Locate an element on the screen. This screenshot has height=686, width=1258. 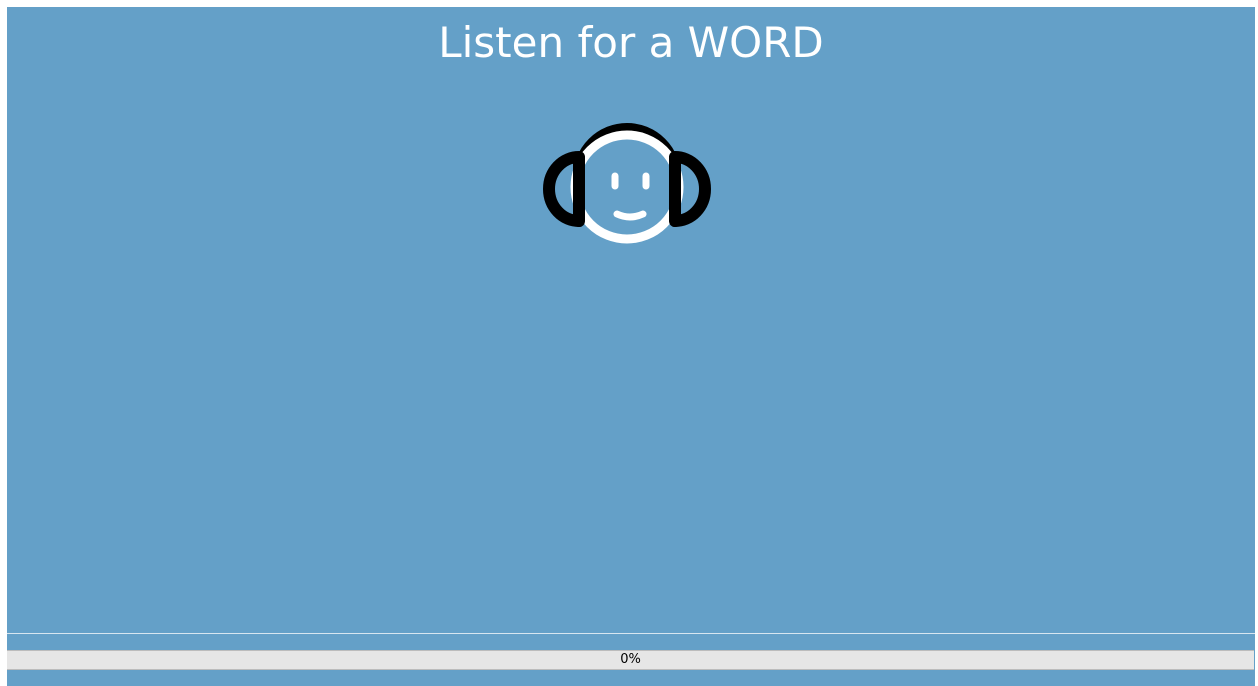
headphones-smiley-icon is located at coordinates (627, 183).